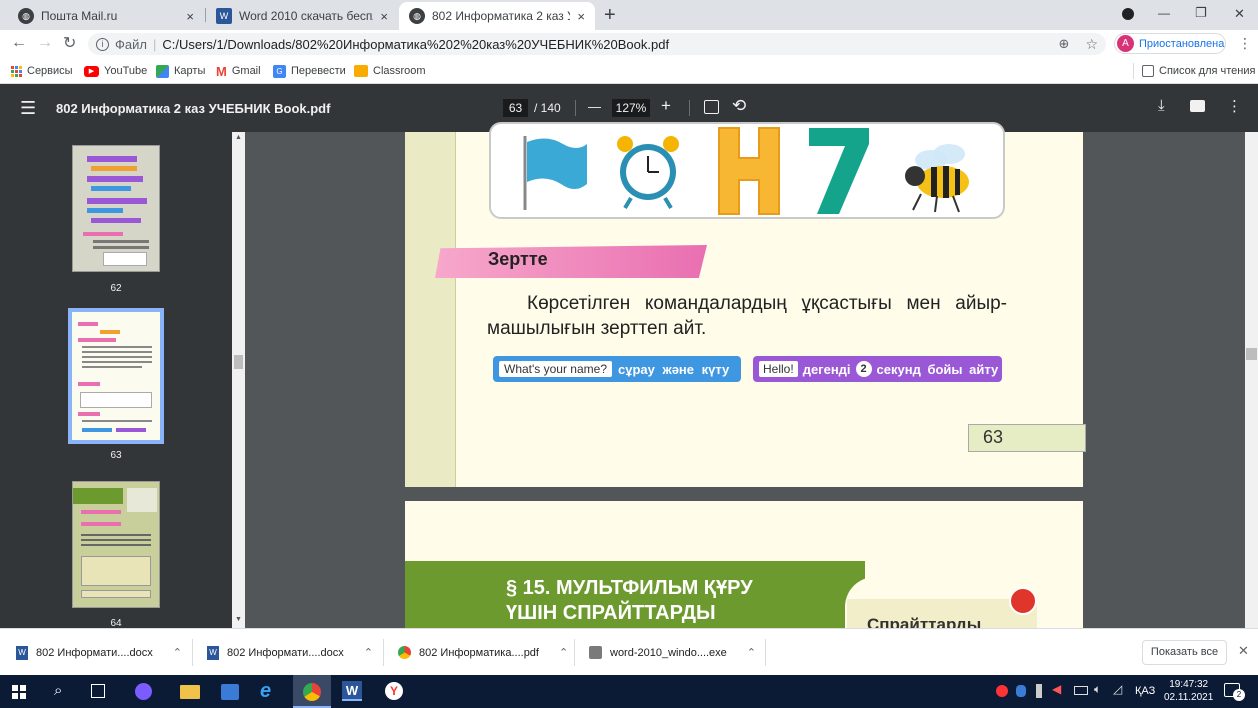 This screenshot has width=1258, height=708. I want to click on battery-icon, so click(1081, 690).